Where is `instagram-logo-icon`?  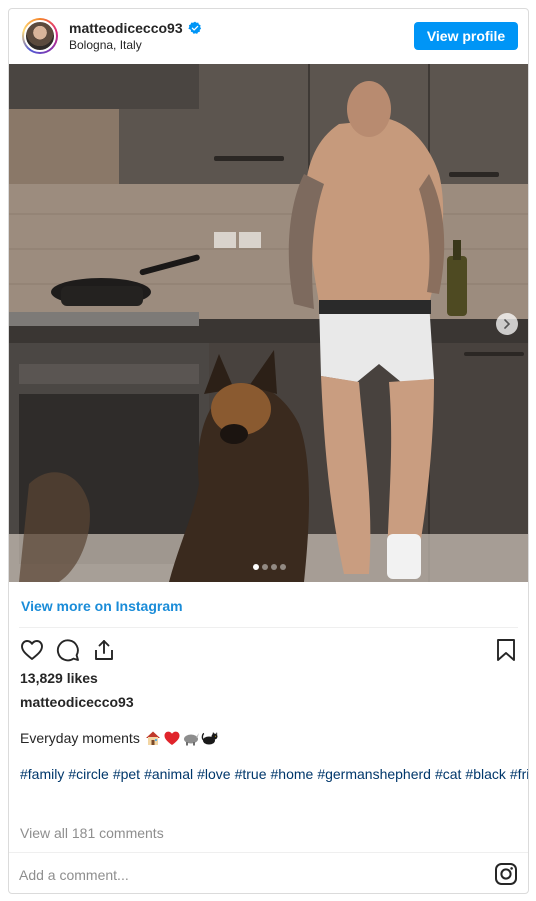
instagram-logo-icon is located at coordinates (506, 874).